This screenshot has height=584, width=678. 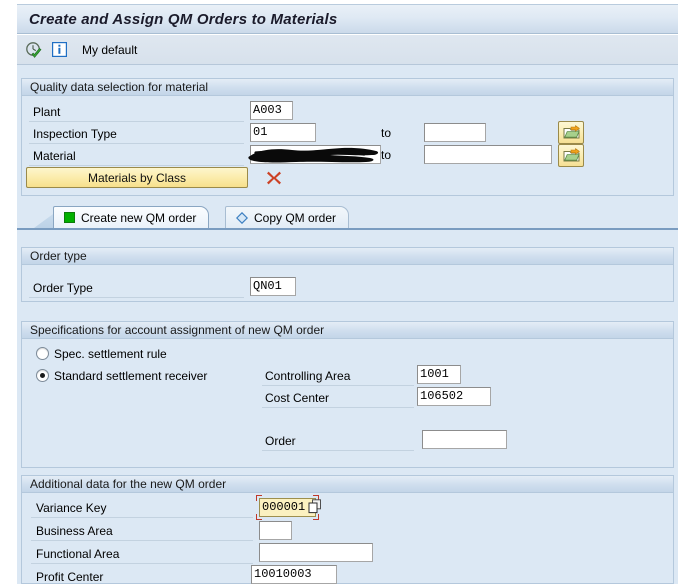 What do you see at coordinates (110, 354) in the screenshot?
I see `radio-spec-settlement-rule-label: Spec. settlement rule` at bounding box center [110, 354].